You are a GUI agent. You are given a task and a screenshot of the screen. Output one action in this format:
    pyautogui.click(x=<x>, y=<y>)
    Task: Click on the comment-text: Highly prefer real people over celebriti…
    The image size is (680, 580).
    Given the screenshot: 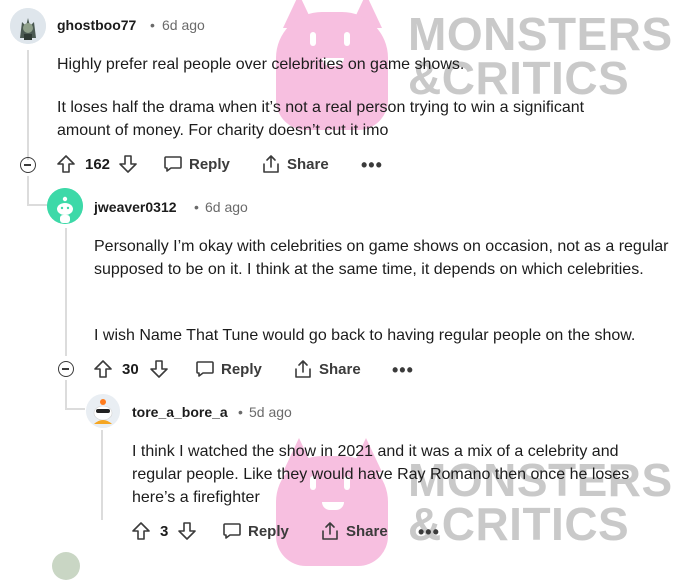 What is the action you would take?
    pyautogui.click(x=261, y=64)
    